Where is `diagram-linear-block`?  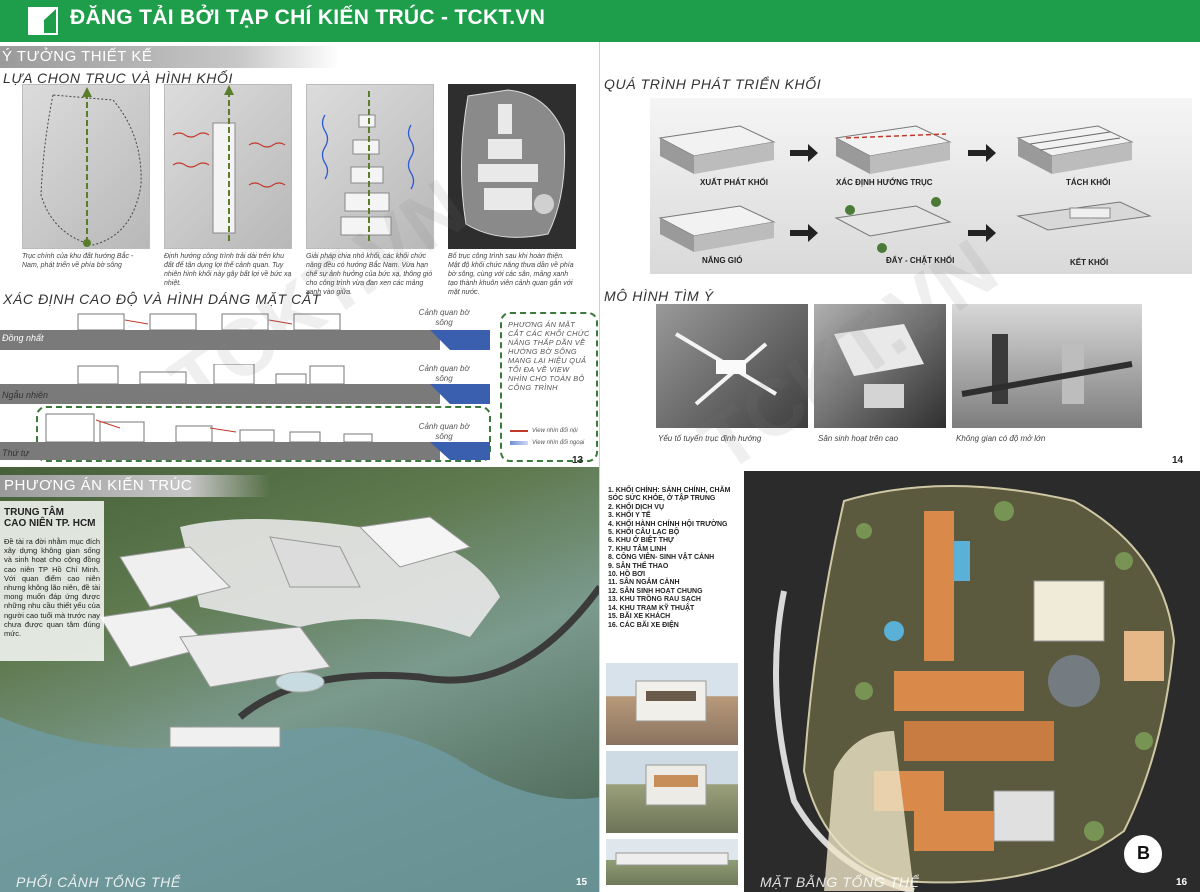 diagram-linear-block is located at coordinates (228, 166).